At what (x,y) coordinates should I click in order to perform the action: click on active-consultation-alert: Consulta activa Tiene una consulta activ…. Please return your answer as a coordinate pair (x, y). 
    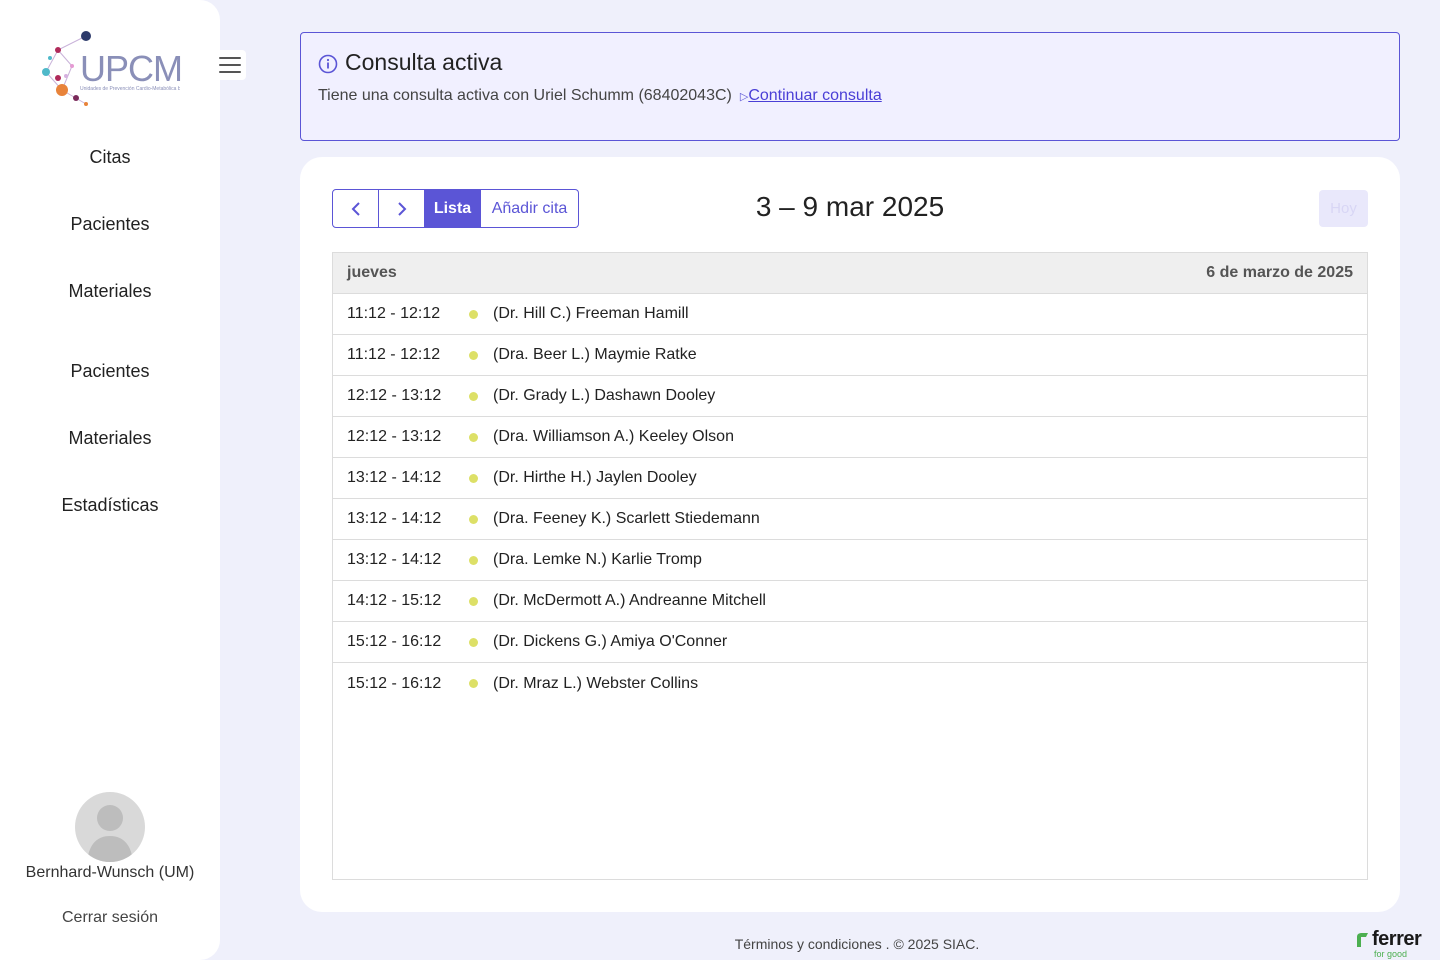
    Looking at the image, I should click on (850, 86).